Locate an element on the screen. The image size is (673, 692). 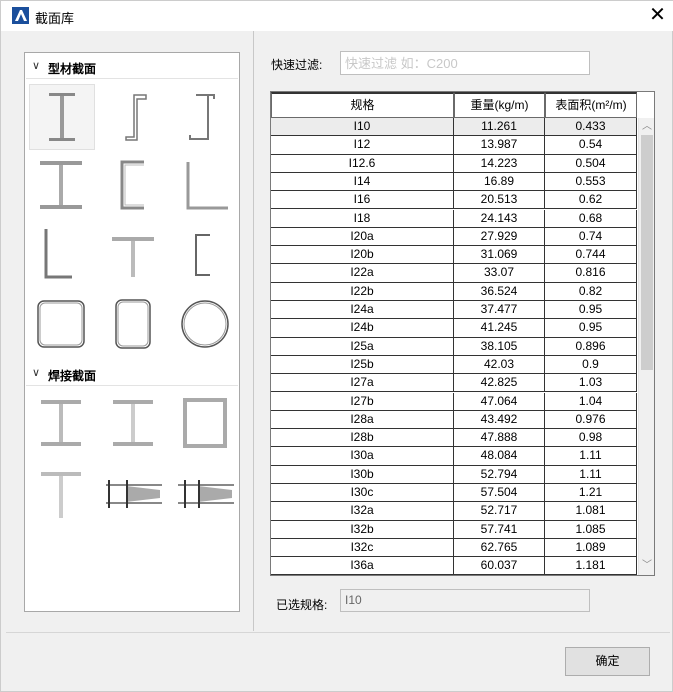
column-header-spec: 规格 is located at coordinates (362, 105).